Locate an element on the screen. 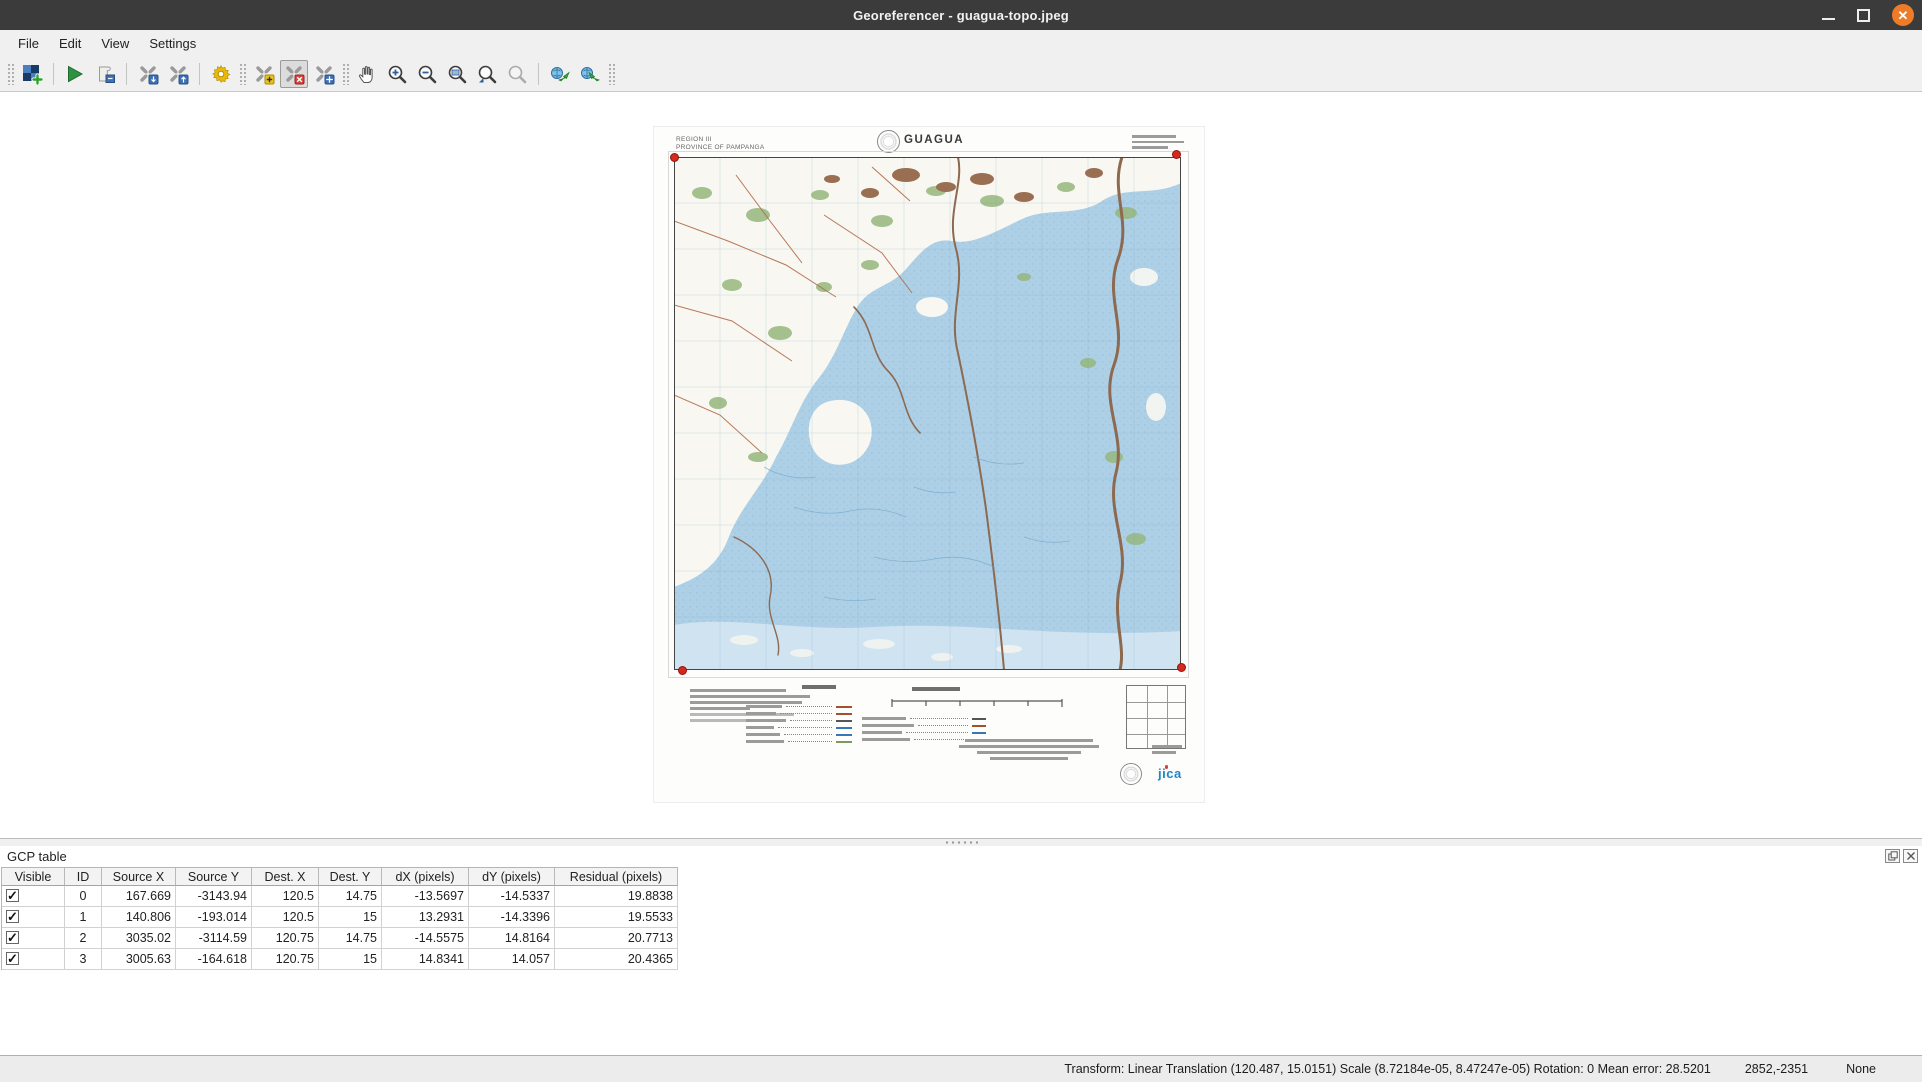 Image resolution: width=1922 pixels, height=1082 pixels. cell-dy: 14.8164 is located at coordinates (512, 938).